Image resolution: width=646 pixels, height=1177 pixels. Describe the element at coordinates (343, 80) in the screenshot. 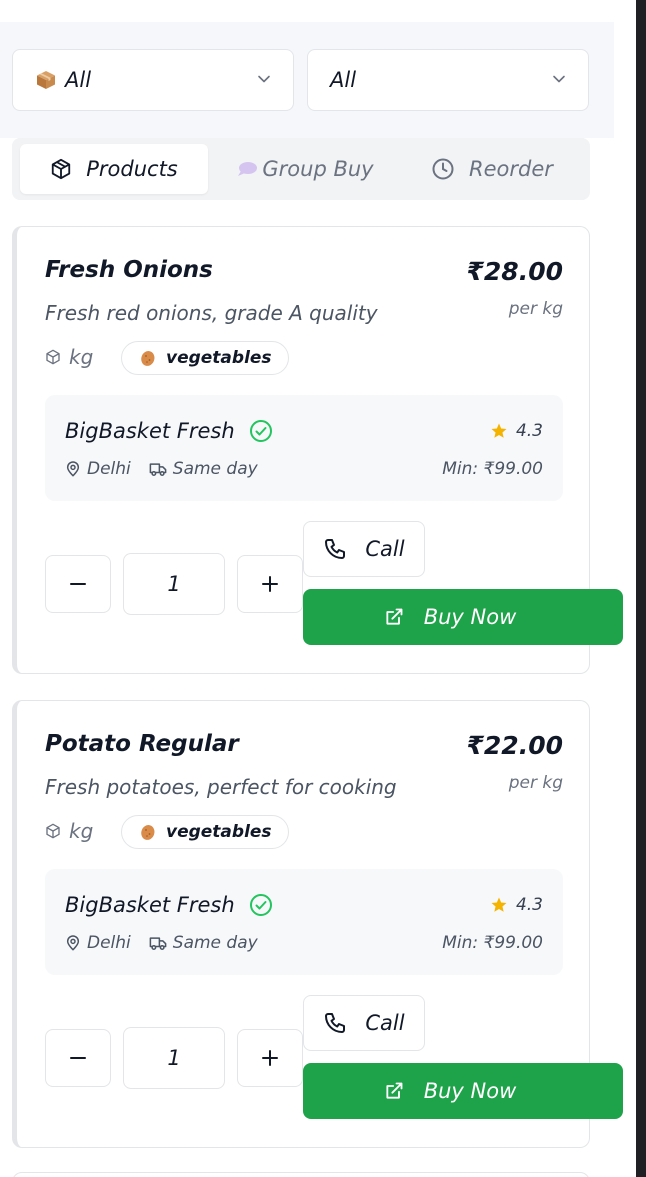

I see `location-select-value: All` at that location.